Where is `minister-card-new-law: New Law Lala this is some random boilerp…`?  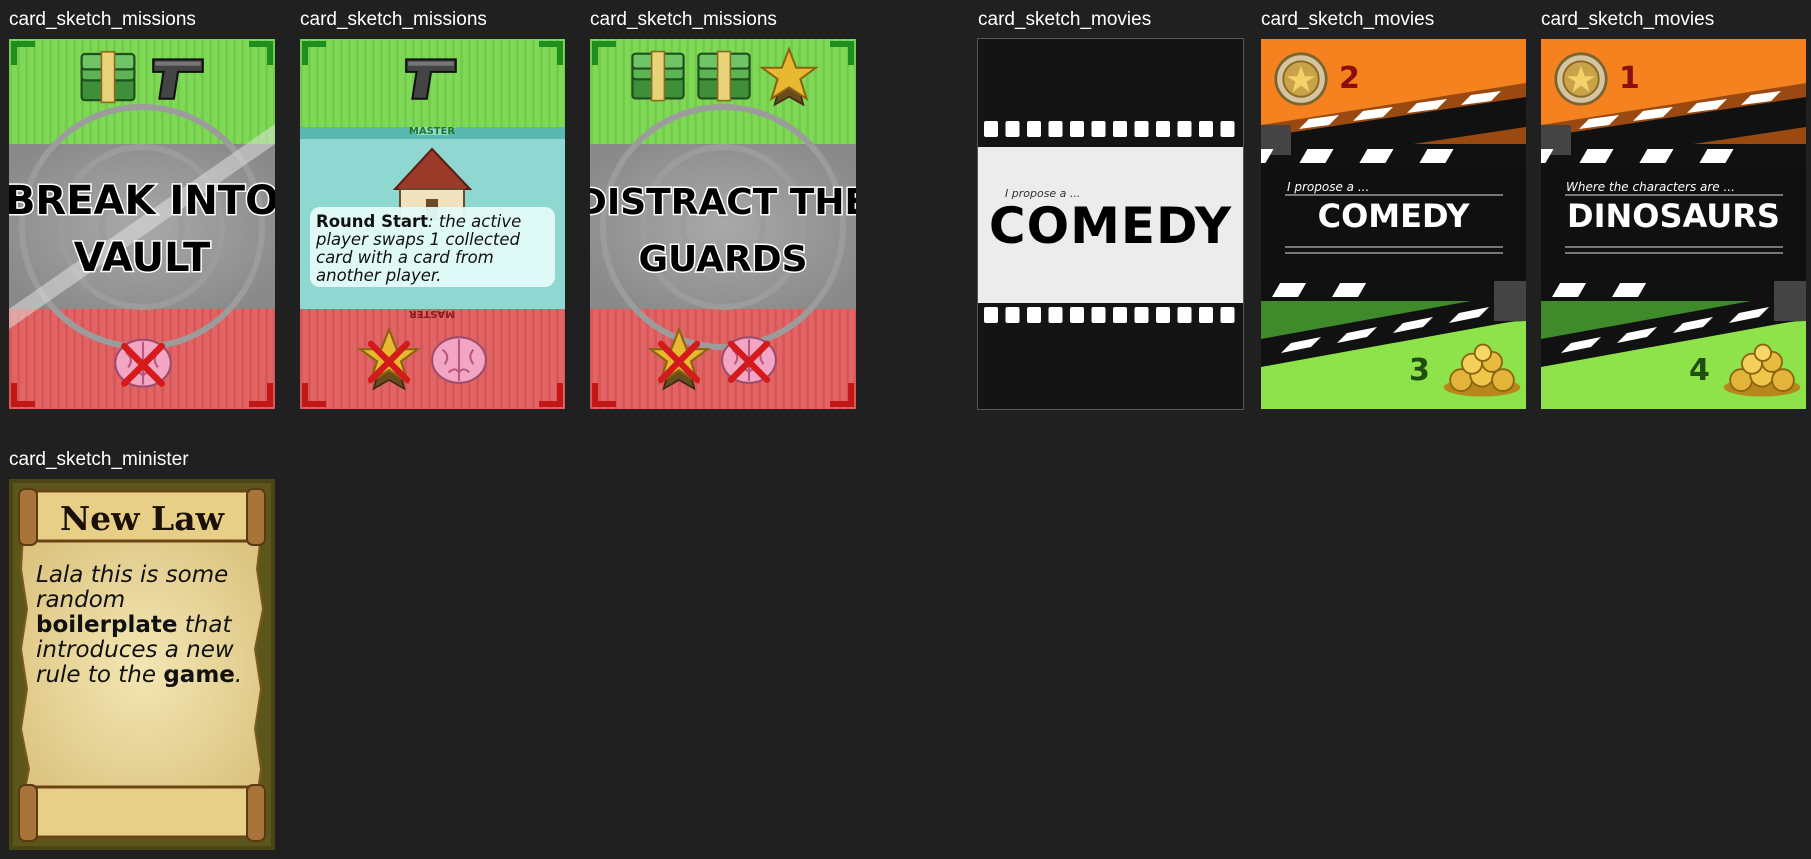 minister-card-new-law: New Law Lala this is some random boilerp… is located at coordinates (142, 664).